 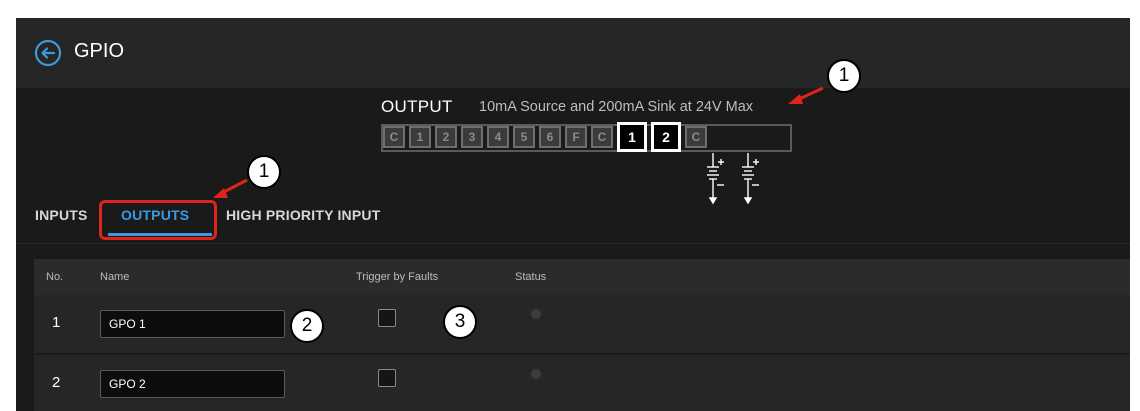 I want to click on callout-1-outputs-tab: 1, so click(x=264, y=172).